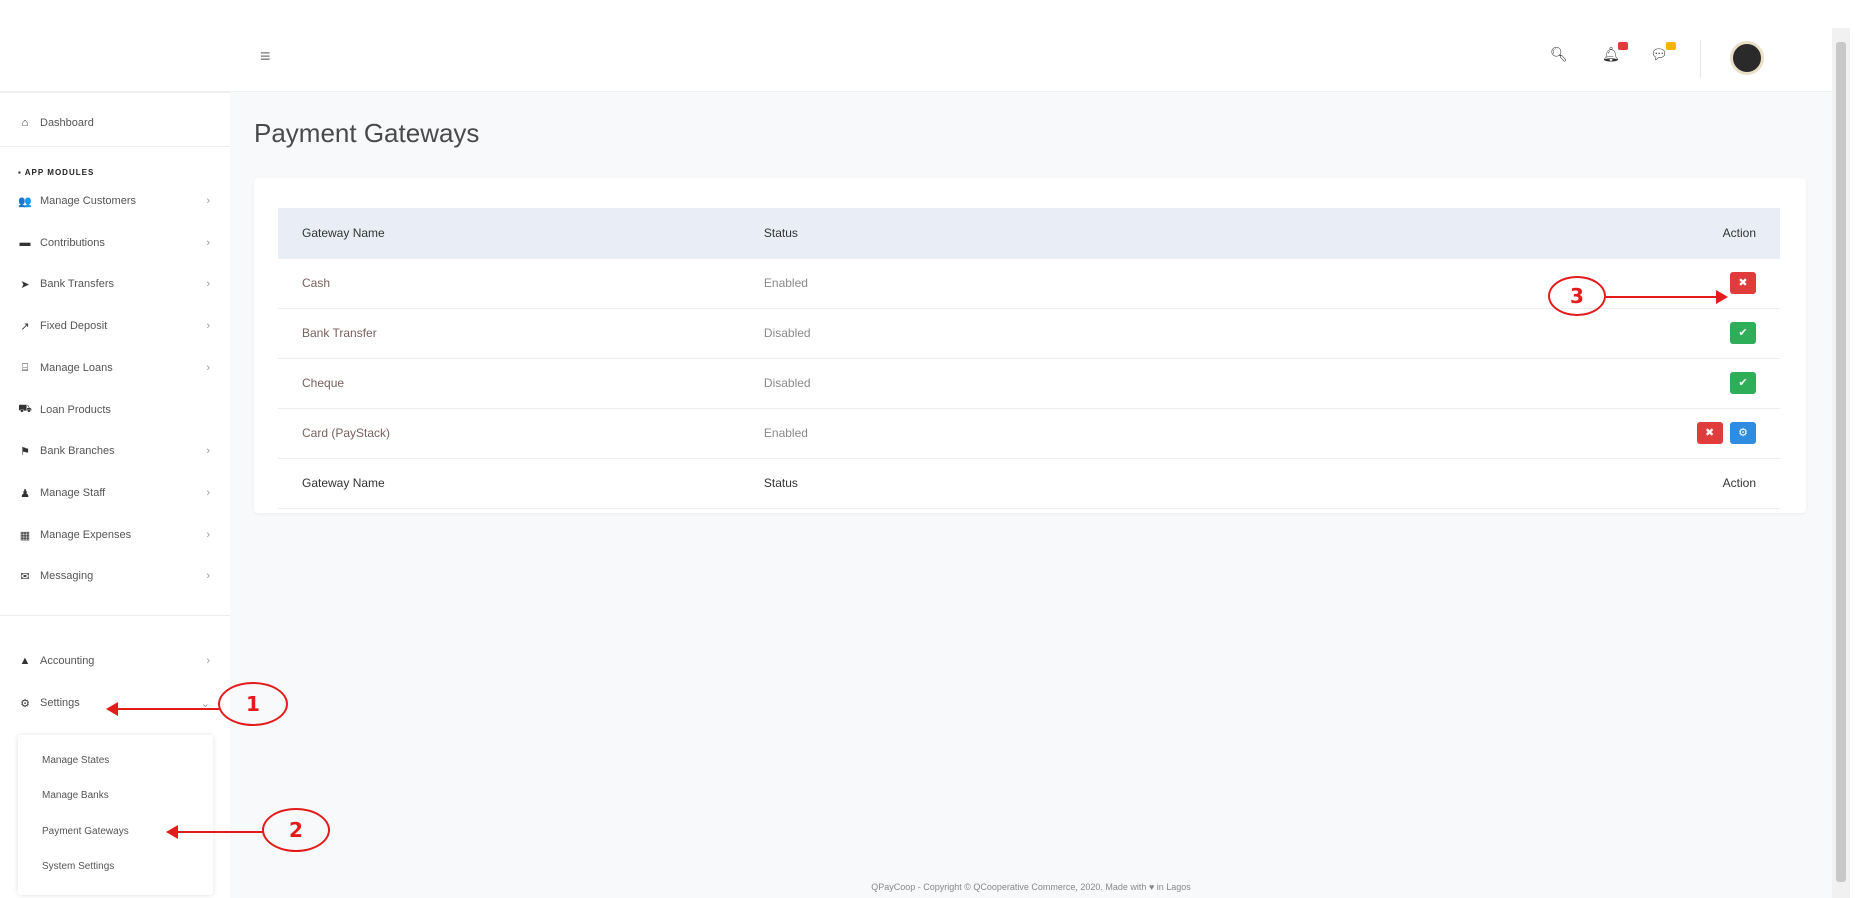  What do you see at coordinates (115, 243) in the screenshot?
I see `sidebar-item-contributions: ▬ Contributions ›` at bounding box center [115, 243].